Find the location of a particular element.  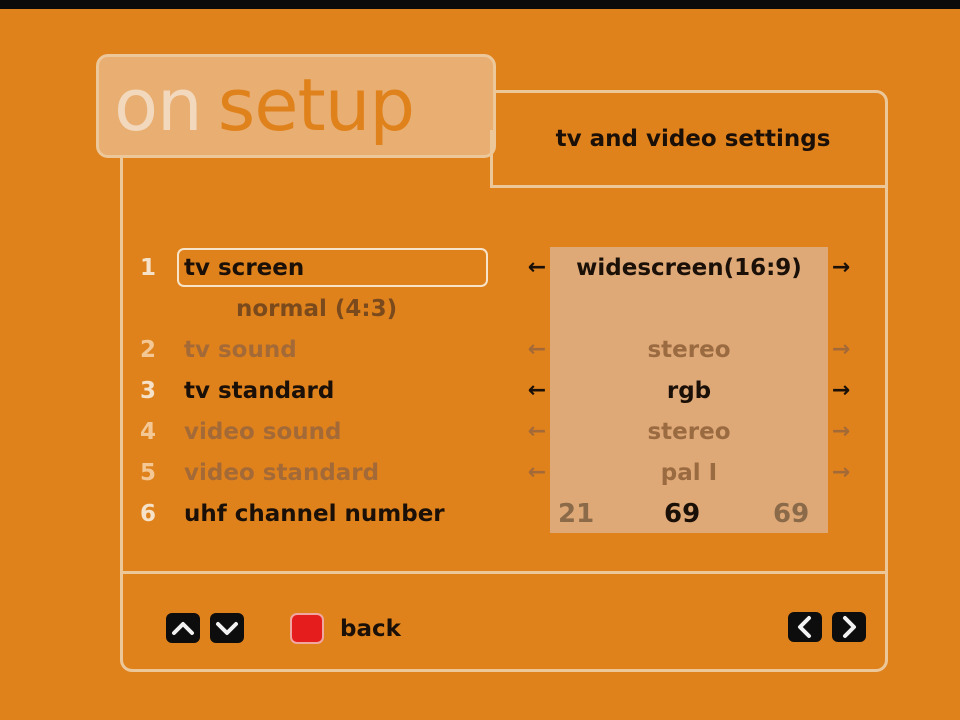

setting-number: 2 is located at coordinates (148, 350).